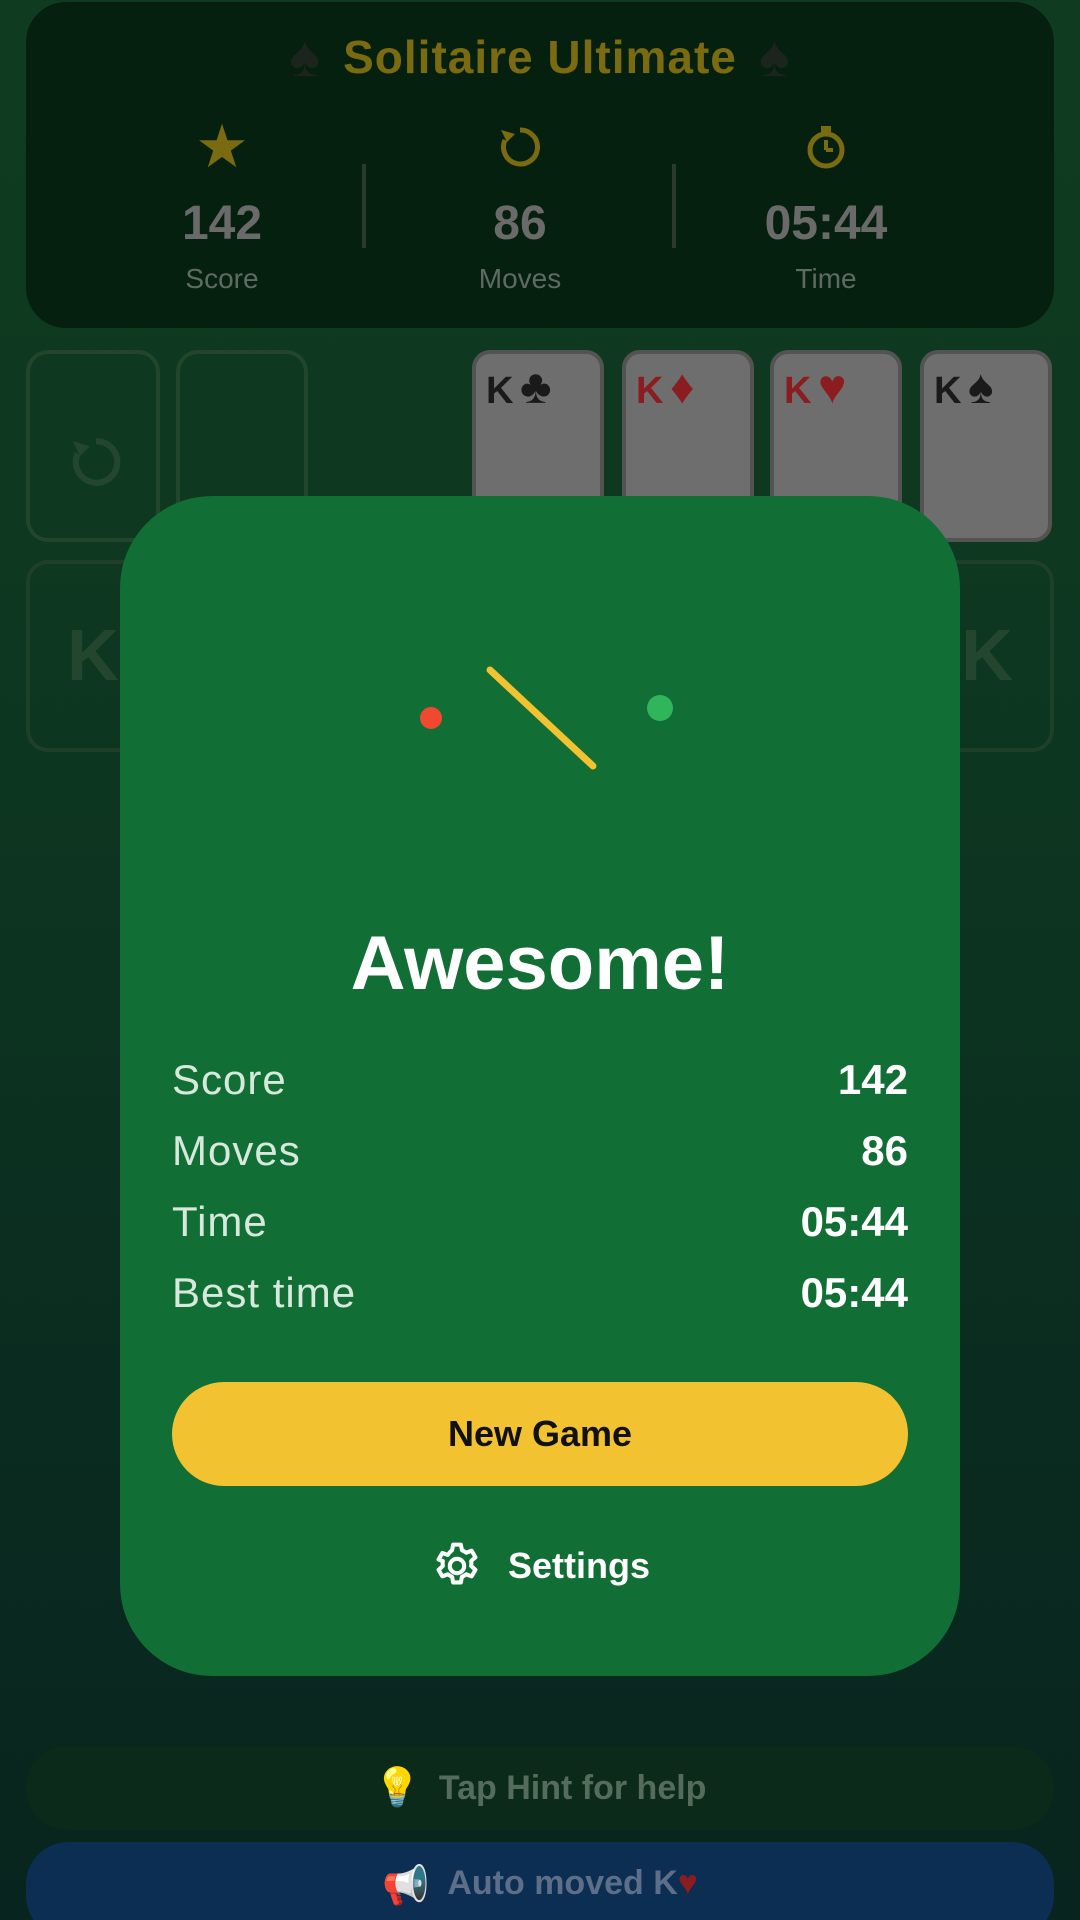  I want to click on hint-text: Tap Hint for help, so click(572, 1787).